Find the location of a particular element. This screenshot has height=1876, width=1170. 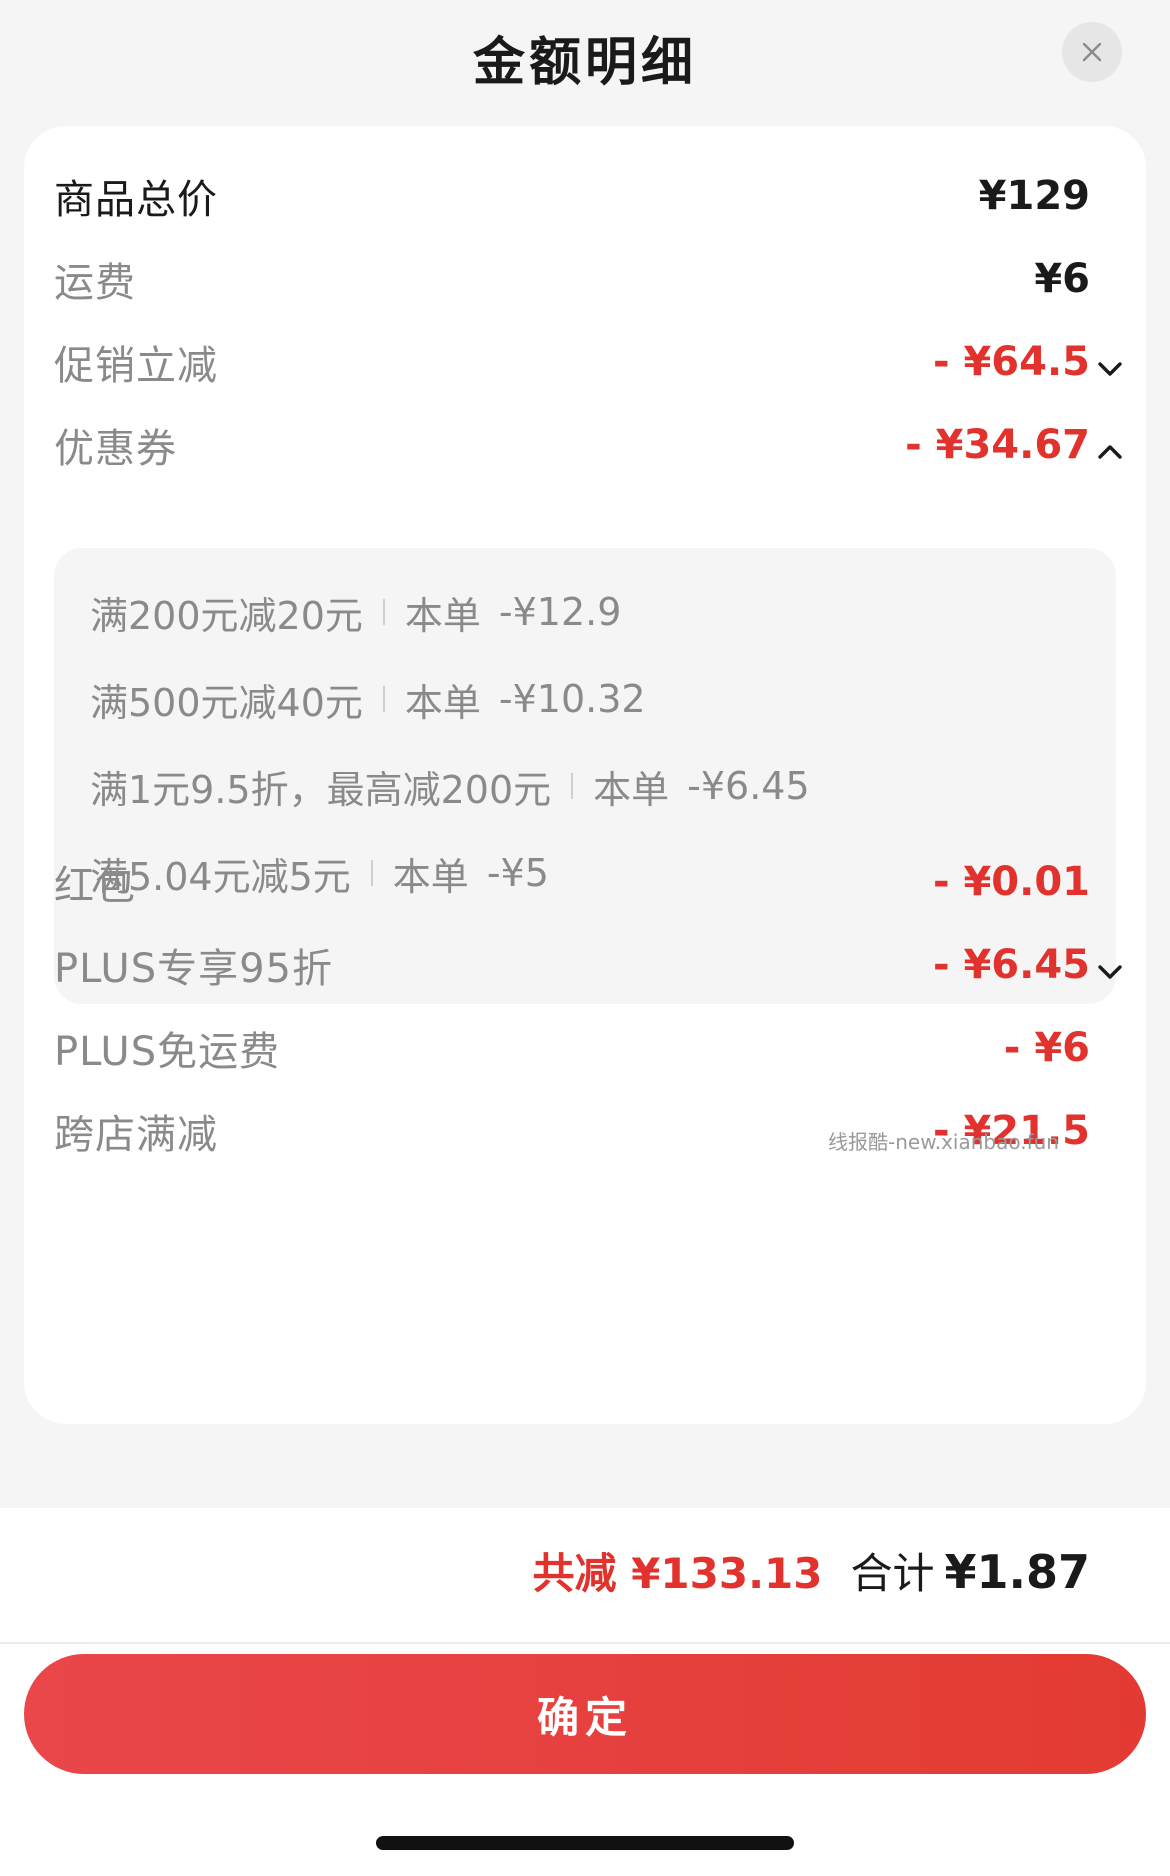

summary: 共减 ¥133.13 合计 ¥1.87 is located at coordinates (811, 1570).